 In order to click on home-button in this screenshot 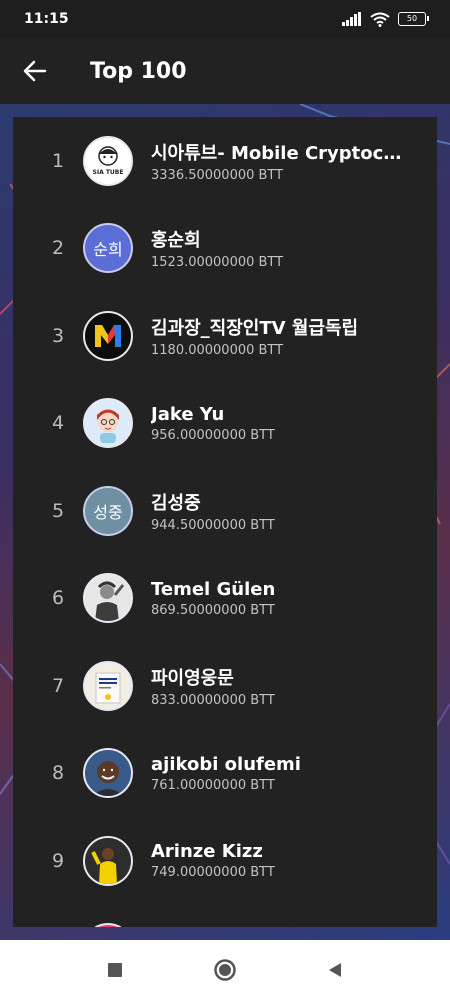, I will do `click(225, 970)`.